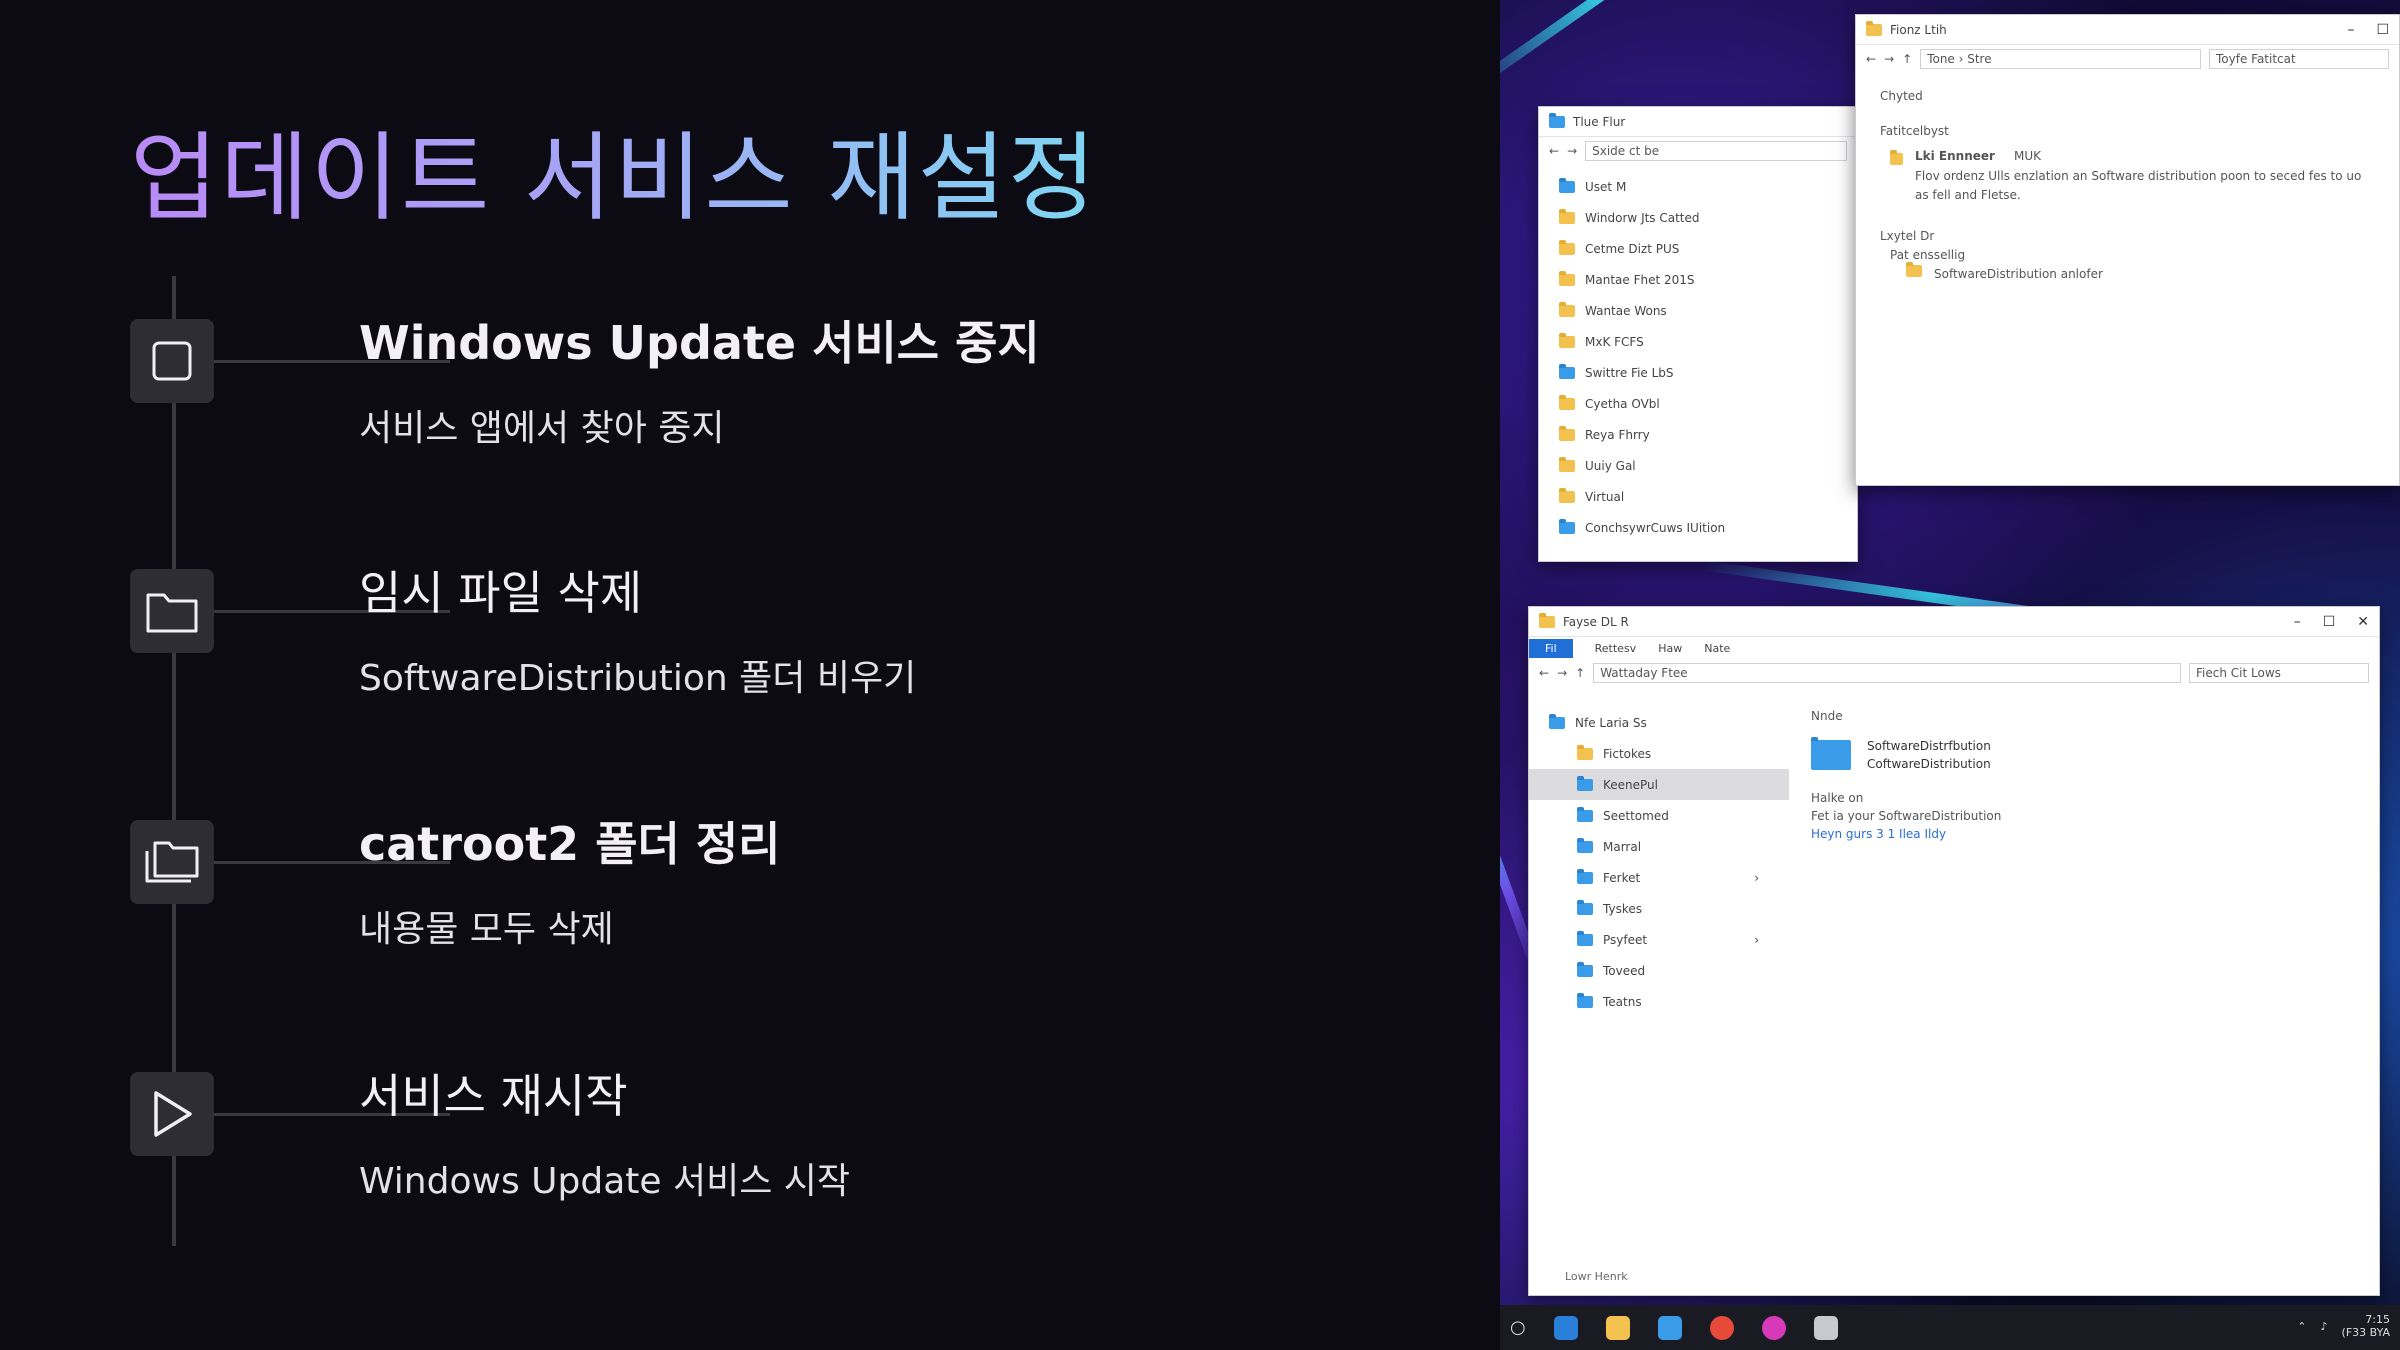 This screenshot has height=1350, width=2400. I want to click on nav-item: Cyetha OVbl, so click(1698, 403).